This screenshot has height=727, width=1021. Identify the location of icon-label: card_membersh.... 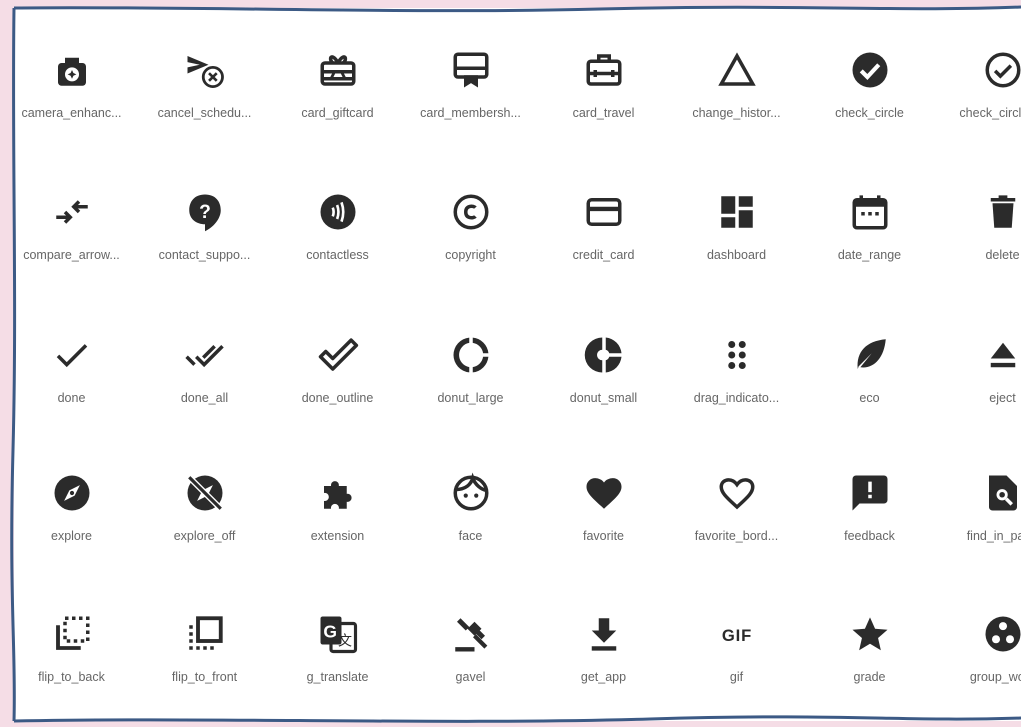
(470, 113).